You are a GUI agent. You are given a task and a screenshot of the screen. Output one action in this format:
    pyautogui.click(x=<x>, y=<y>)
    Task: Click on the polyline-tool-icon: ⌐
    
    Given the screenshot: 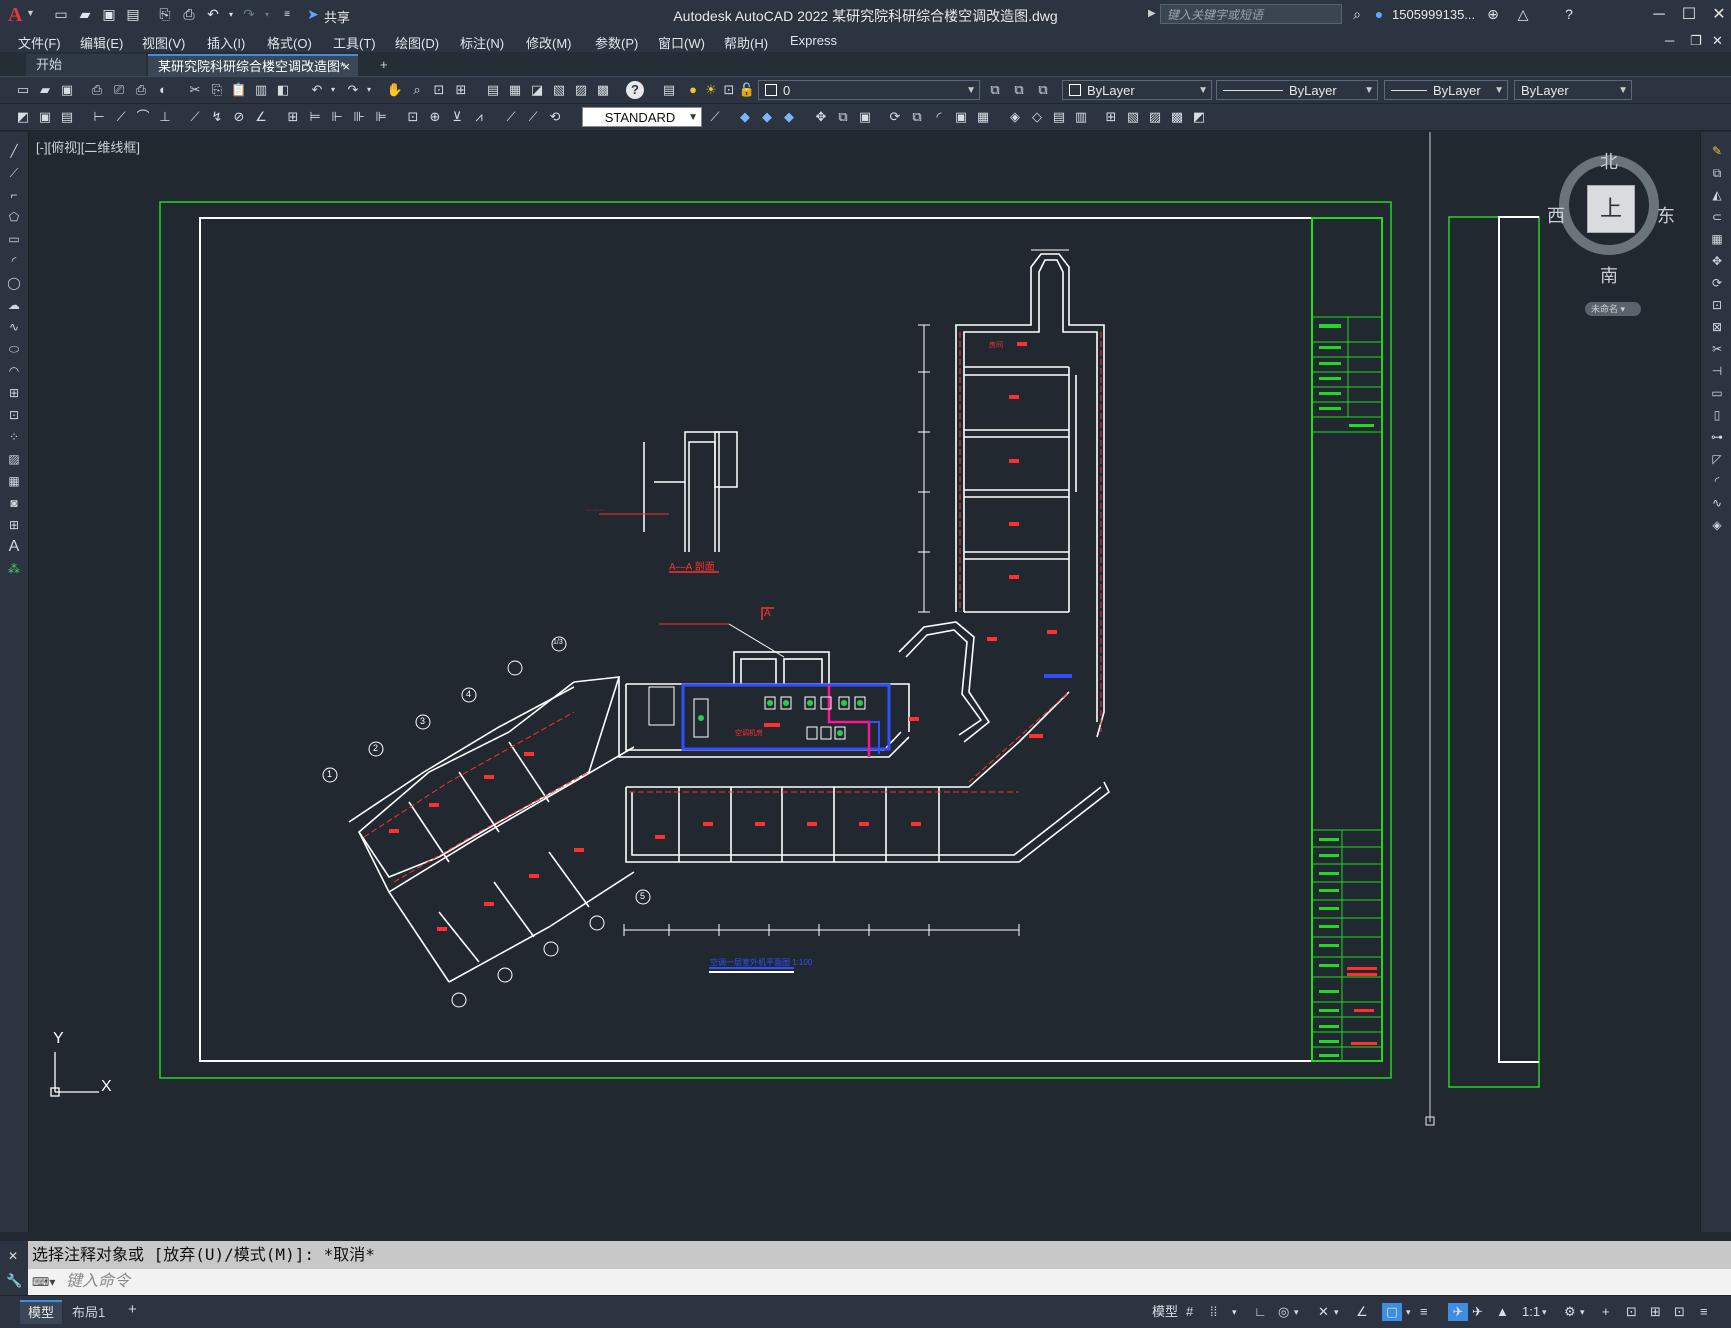 What is the action you would take?
    pyautogui.click(x=14, y=195)
    